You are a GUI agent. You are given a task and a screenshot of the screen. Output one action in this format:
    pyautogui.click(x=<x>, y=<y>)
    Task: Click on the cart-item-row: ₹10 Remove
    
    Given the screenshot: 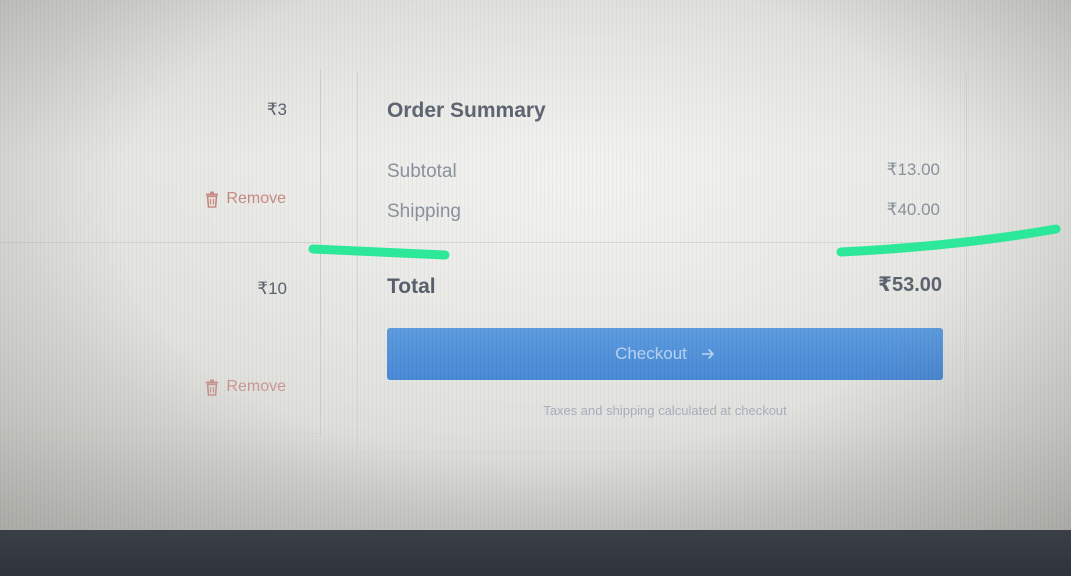 What is the action you would take?
    pyautogui.click(x=160, y=338)
    